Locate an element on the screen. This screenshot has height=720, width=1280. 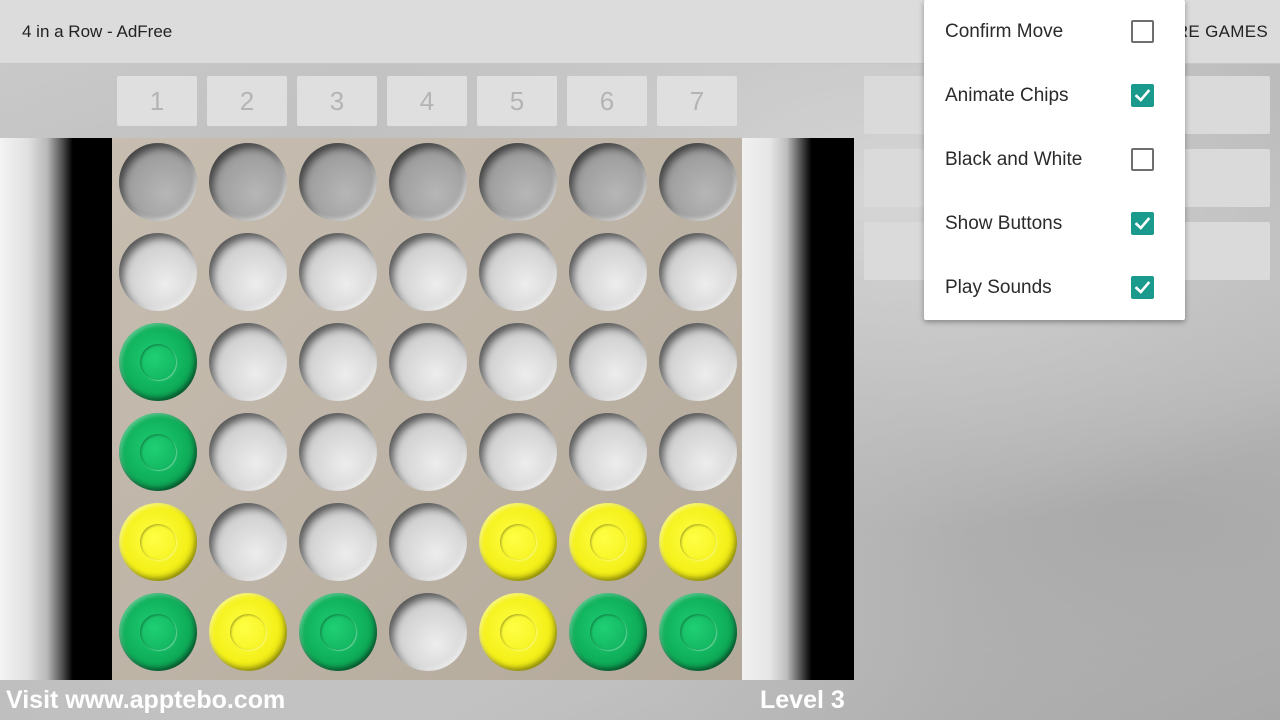
column-button-6: 6 is located at coordinates (607, 101).